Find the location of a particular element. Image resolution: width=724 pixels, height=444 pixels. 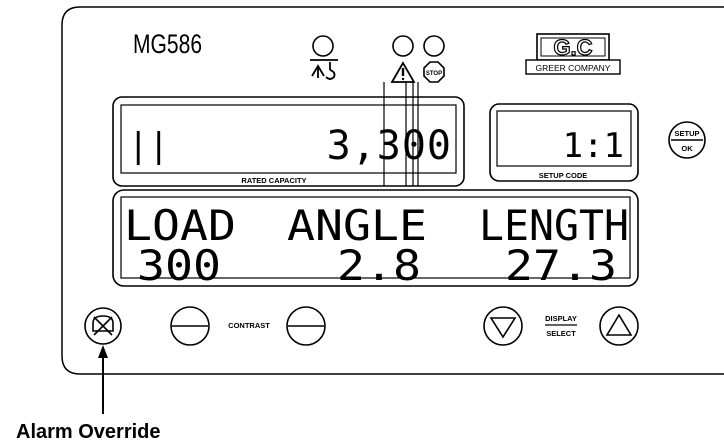

rated-capacity-label: RATED CAPACITY is located at coordinates (273, 180).